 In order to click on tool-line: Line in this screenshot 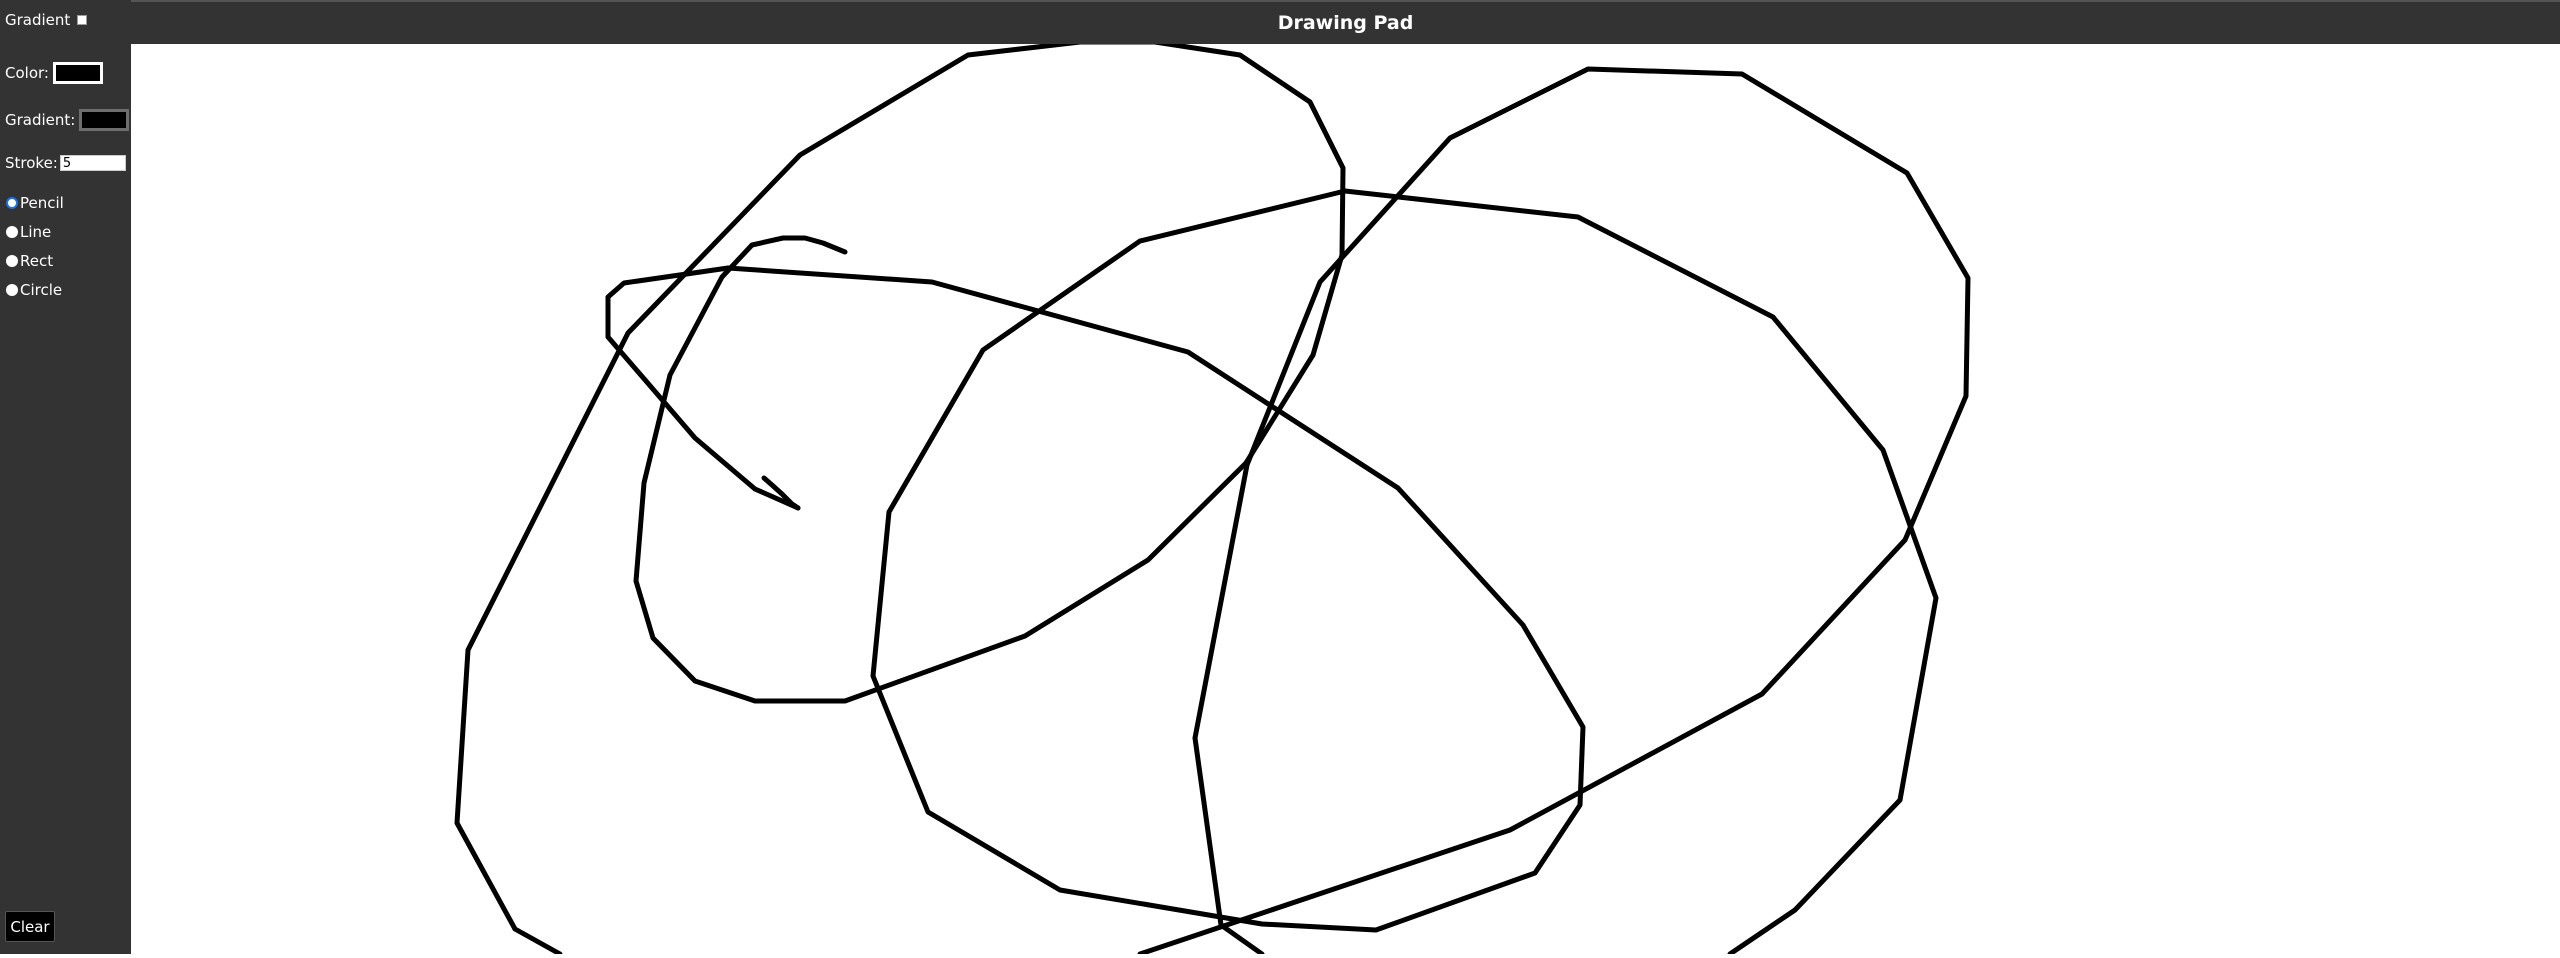, I will do `click(28, 232)`.